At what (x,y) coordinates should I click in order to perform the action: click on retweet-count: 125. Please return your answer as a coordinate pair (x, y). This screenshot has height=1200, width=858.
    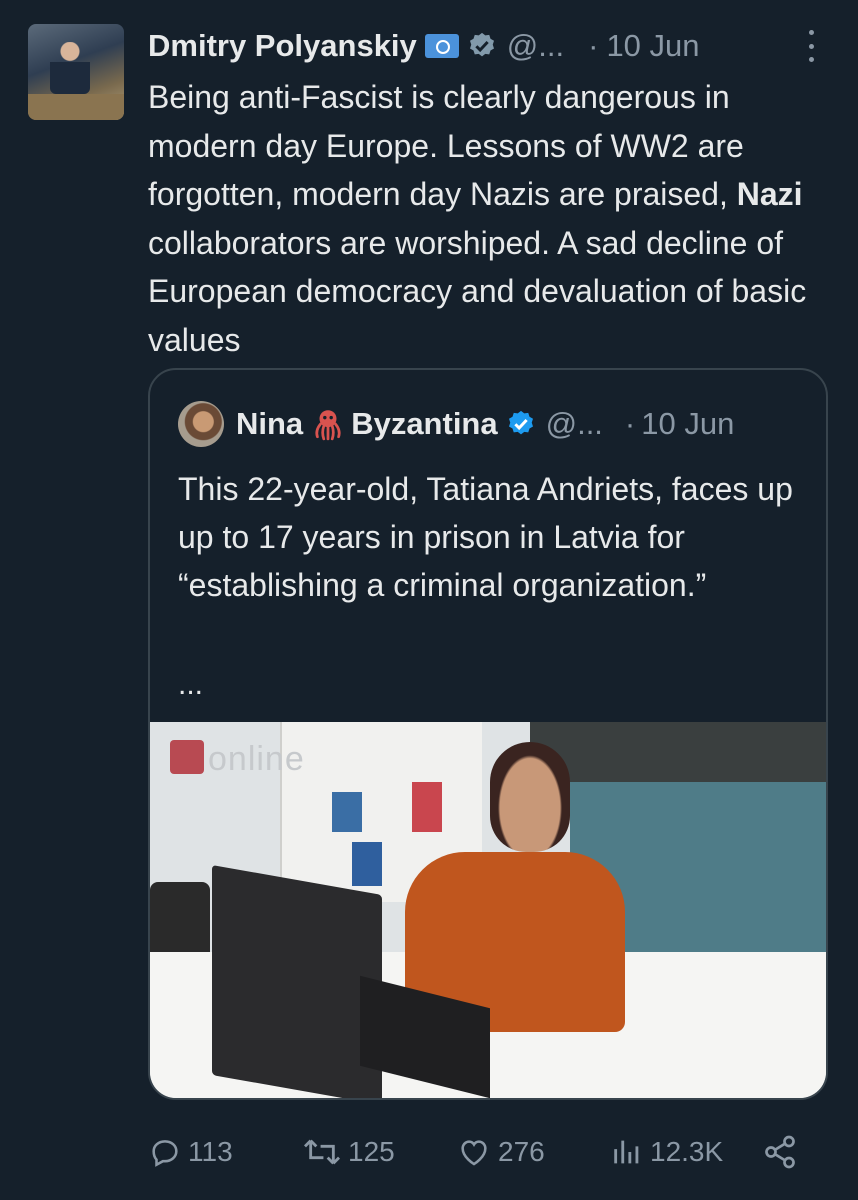
    Looking at the image, I should click on (371, 1151).